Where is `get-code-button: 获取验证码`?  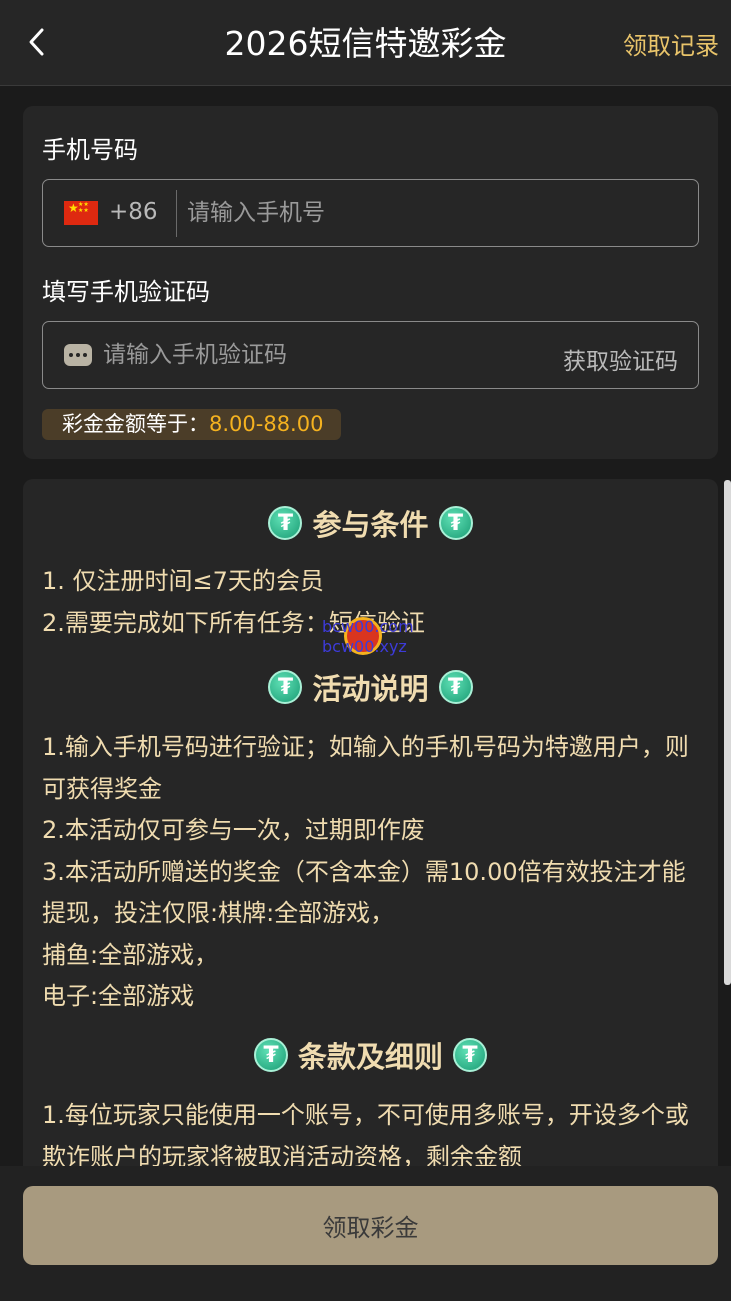 get-code-button: 获取验证码 is located at coordinates (620, 359).